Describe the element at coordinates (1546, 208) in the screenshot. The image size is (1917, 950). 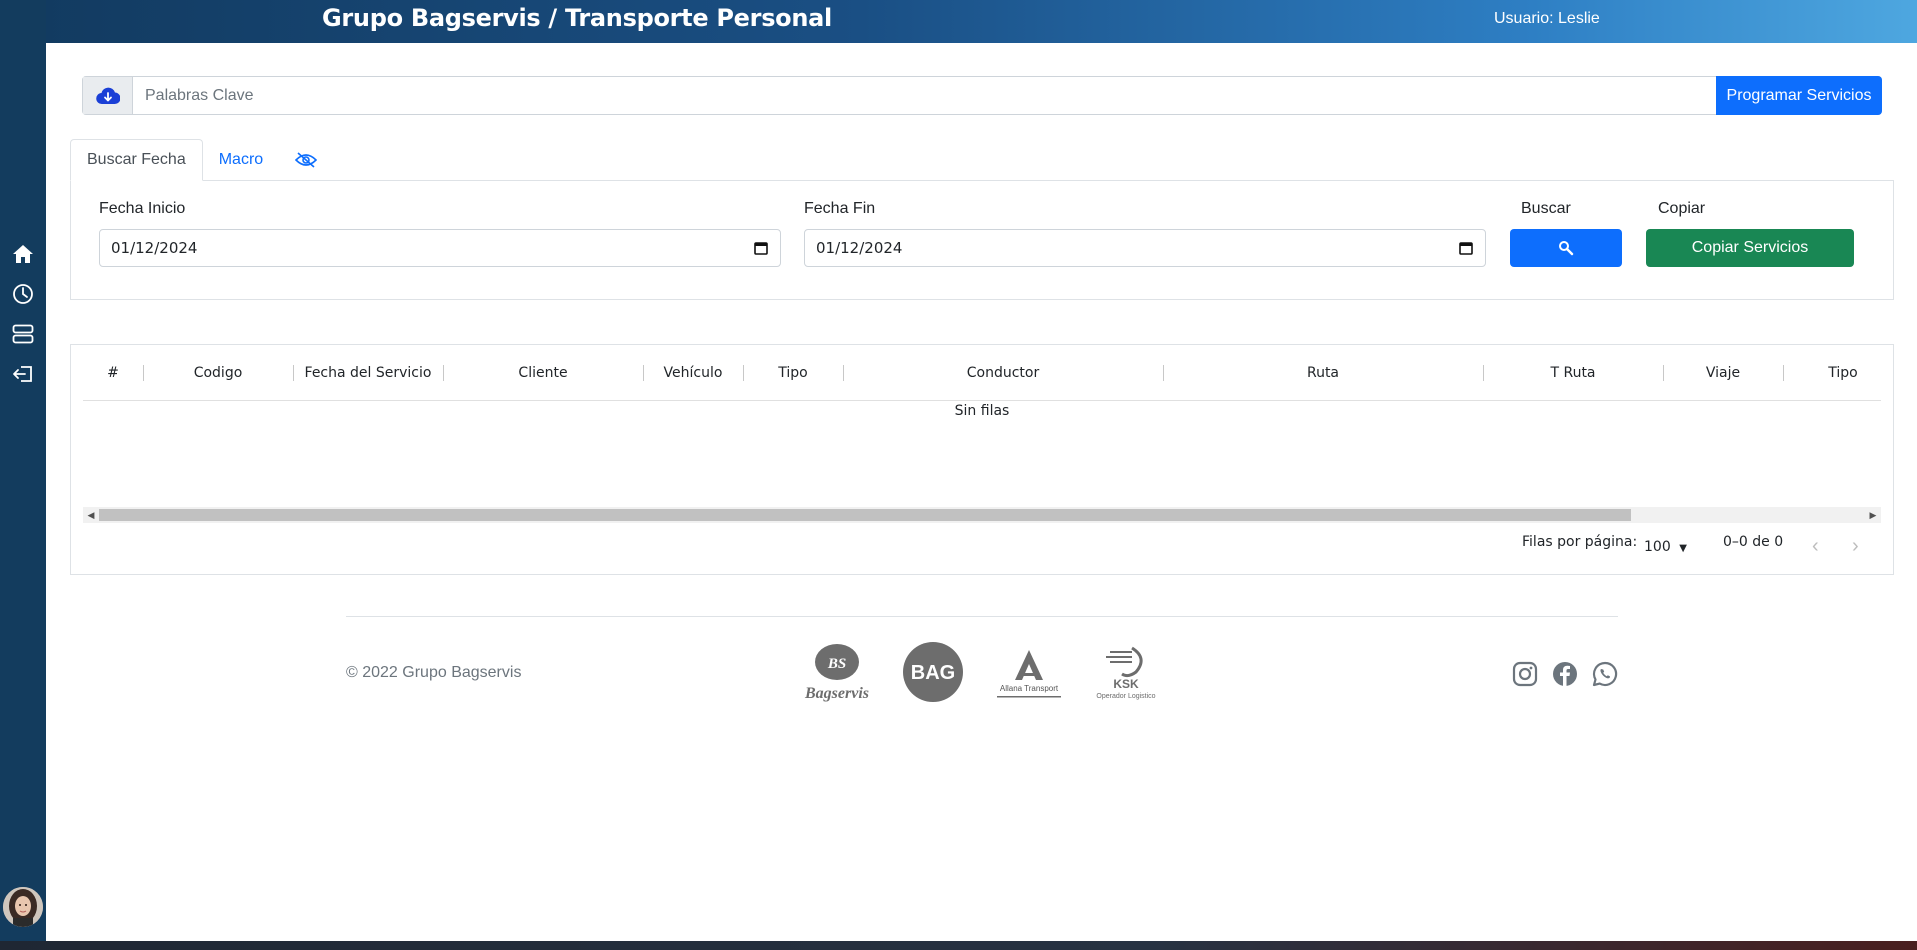
I see `search-label: Buscar` at that location.